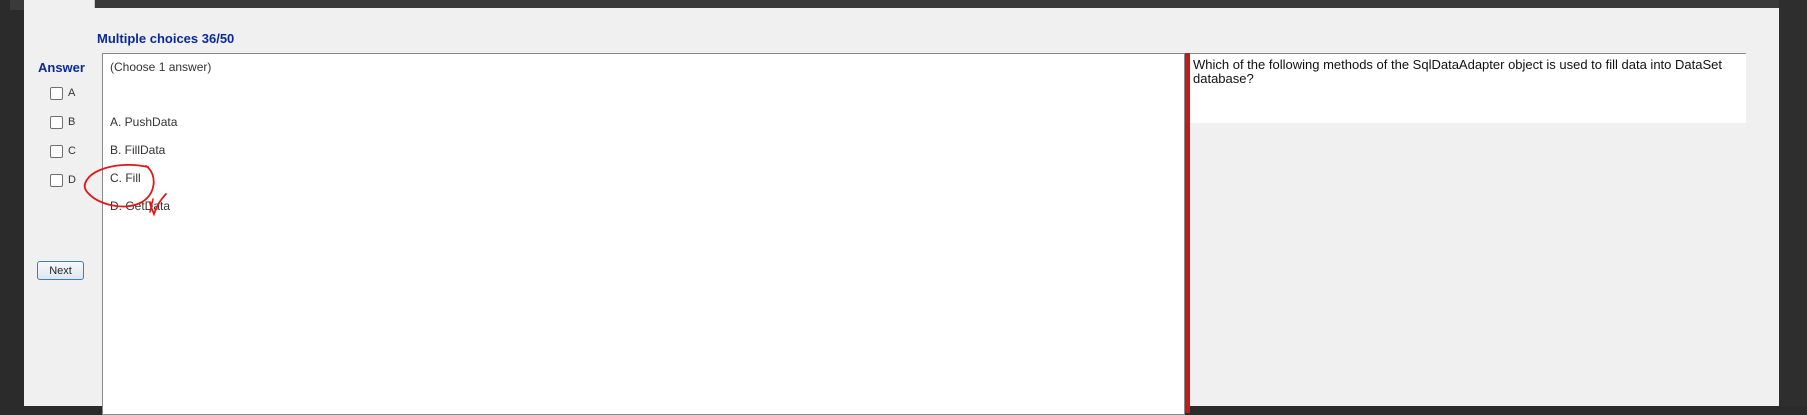 The width and height of the screenshot is (1807, 415). I want to click on option-c-label: C, so click(72, 151).